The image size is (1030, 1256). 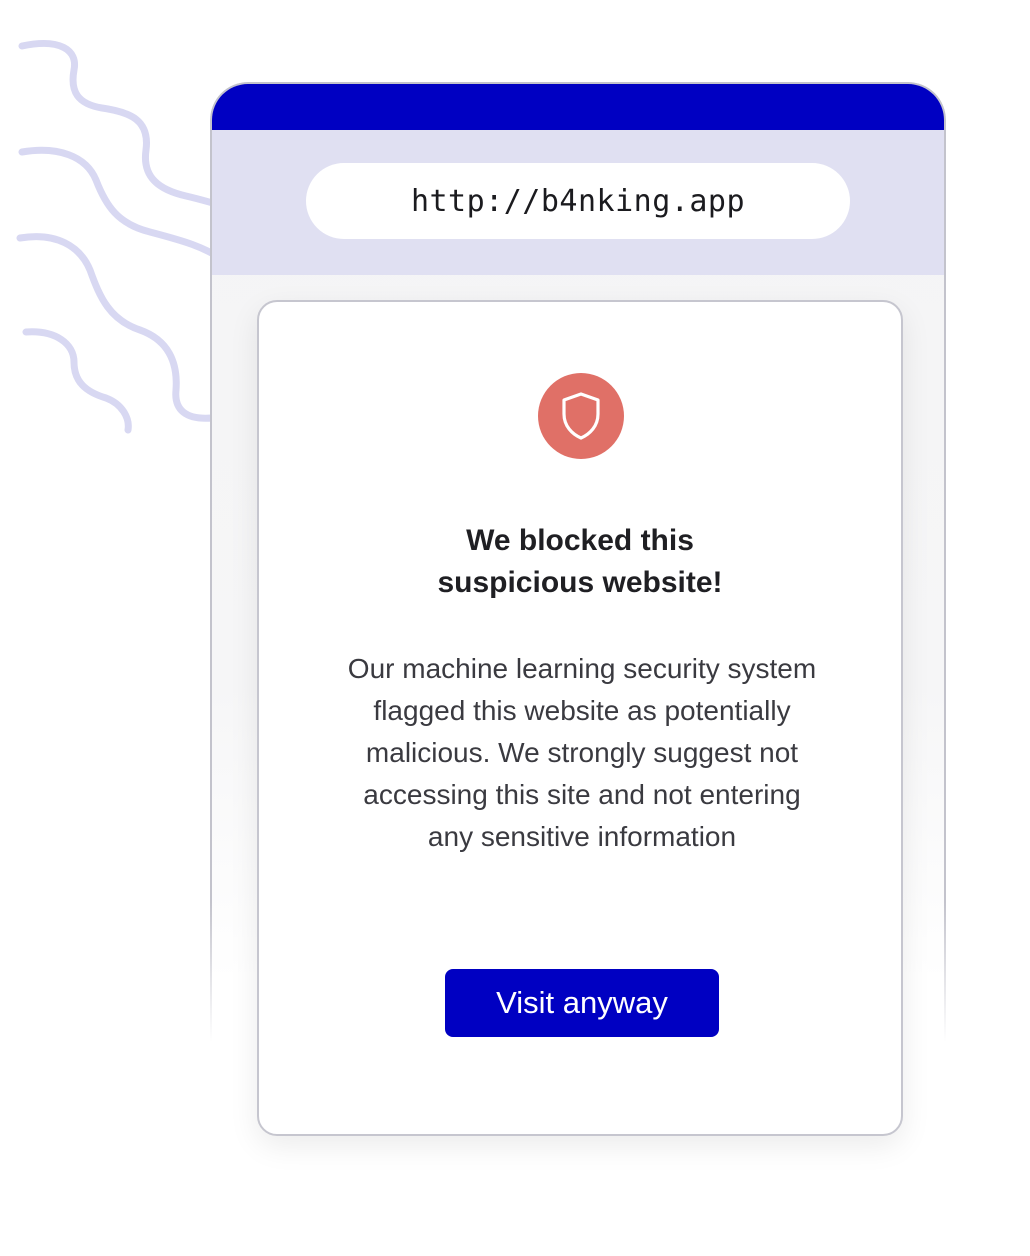 I want to click on shield-glyph, so click(x=581, y=416).